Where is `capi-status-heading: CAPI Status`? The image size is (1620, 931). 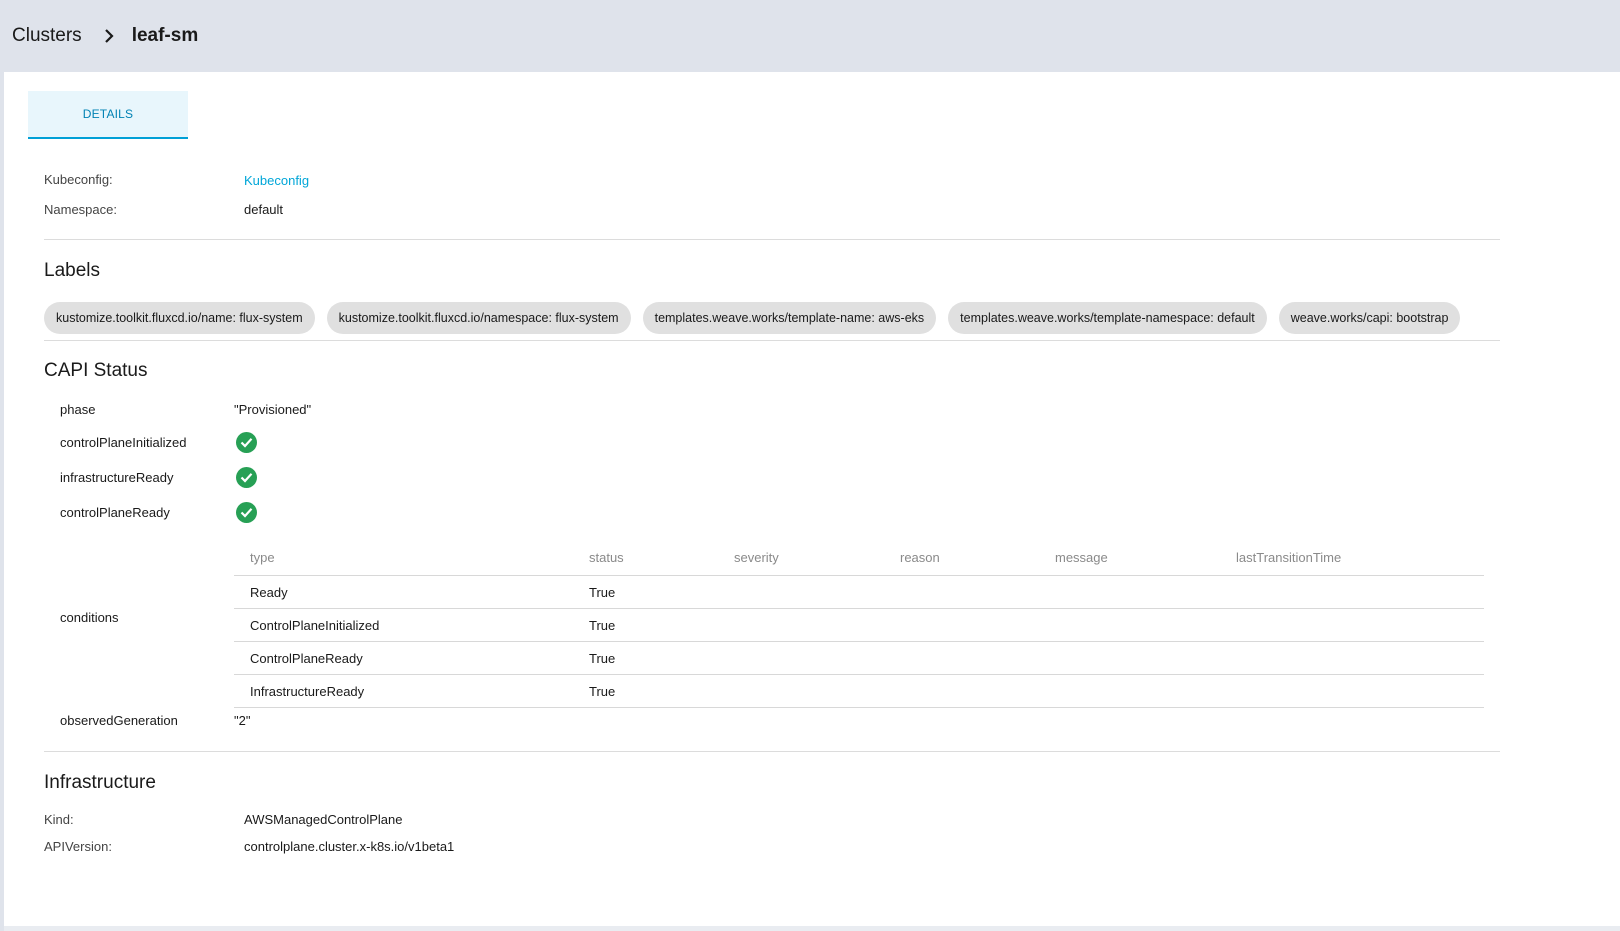
capi-status-heading: CAPI Status is located at coordinates (96, 370).